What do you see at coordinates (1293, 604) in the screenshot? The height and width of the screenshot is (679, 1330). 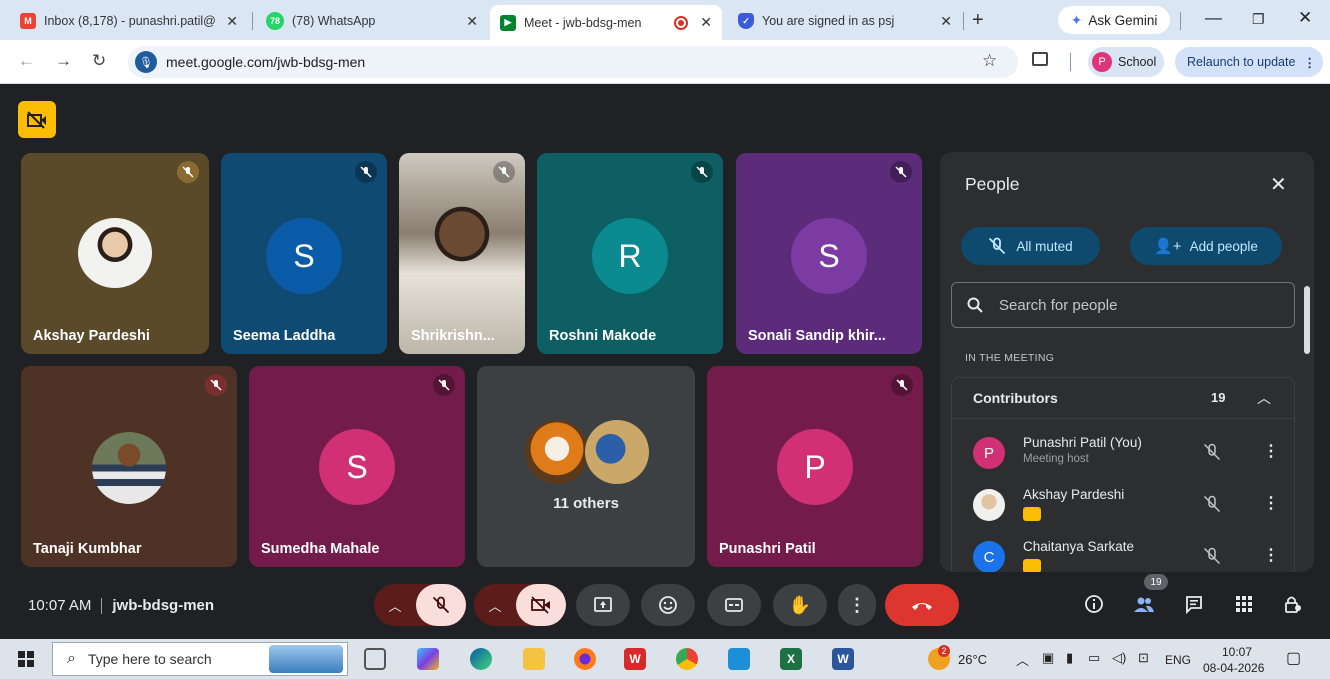 I see `host-controls-button` at bounding box center [1293, 604].